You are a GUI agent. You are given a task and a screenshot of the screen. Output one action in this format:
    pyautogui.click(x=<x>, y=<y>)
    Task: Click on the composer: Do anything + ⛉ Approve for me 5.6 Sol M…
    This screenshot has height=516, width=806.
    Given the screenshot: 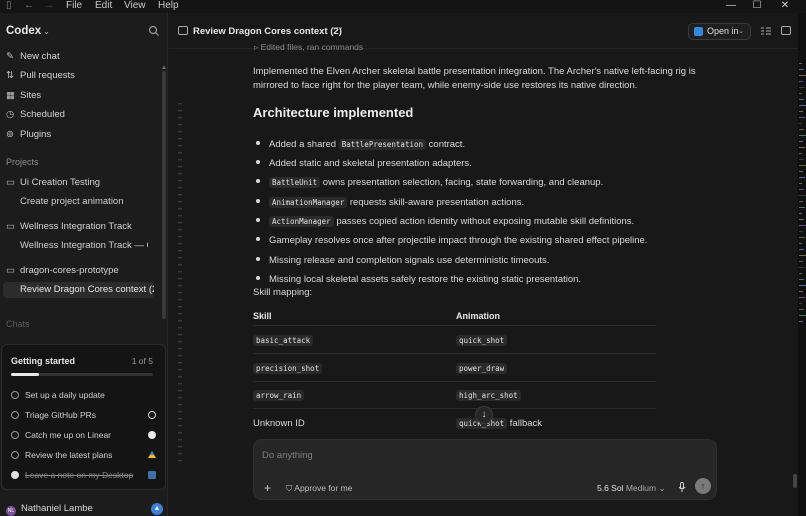 What is the action you would take?
    pyautogui.click(x=485, y=469)
    